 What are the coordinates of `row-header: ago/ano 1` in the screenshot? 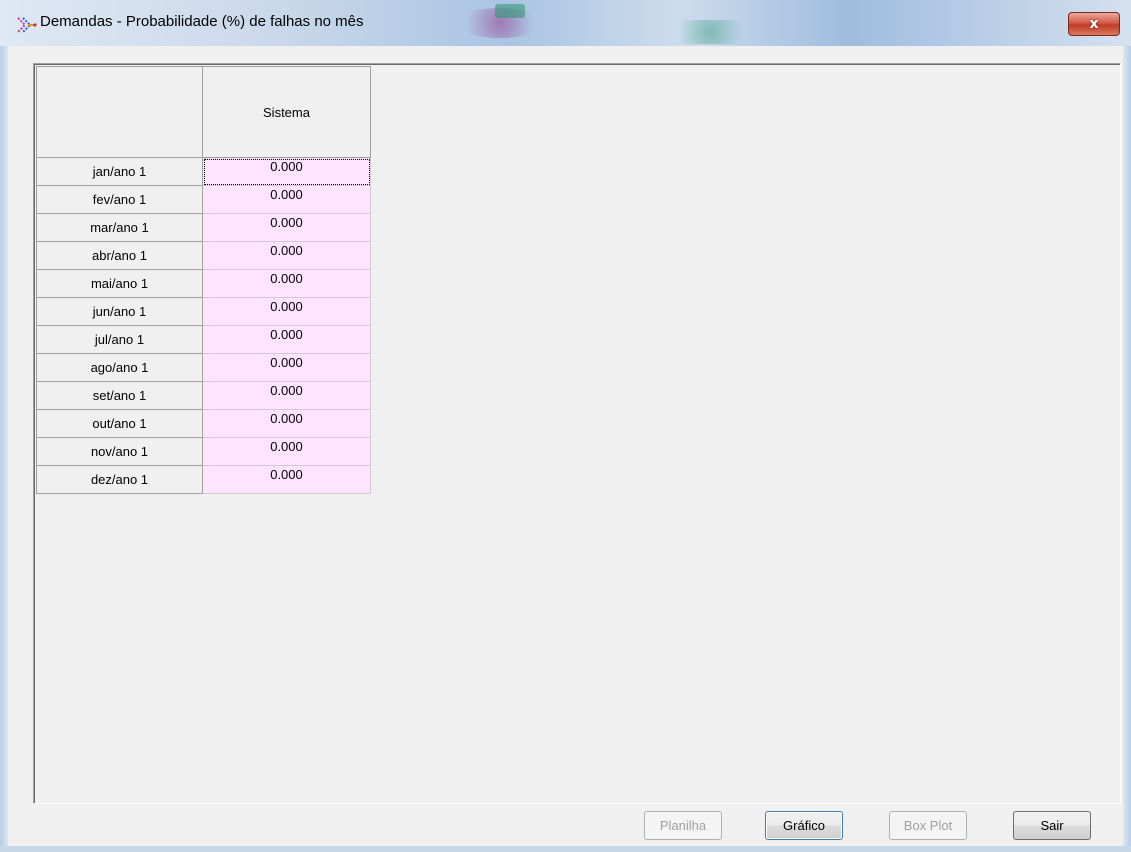 It's located at (119, 367).